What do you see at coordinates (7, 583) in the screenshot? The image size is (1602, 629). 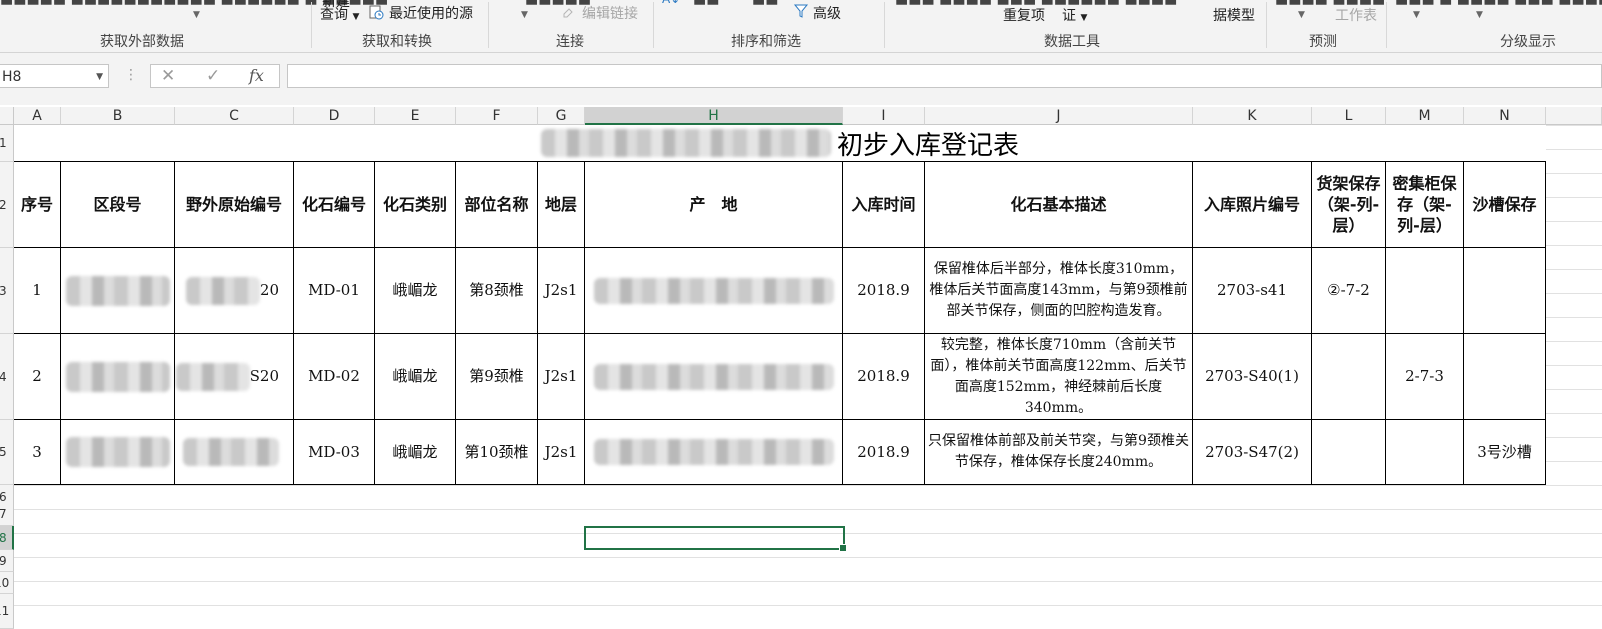 I see `row-header-10: 10` at bounding box center [7, 583].